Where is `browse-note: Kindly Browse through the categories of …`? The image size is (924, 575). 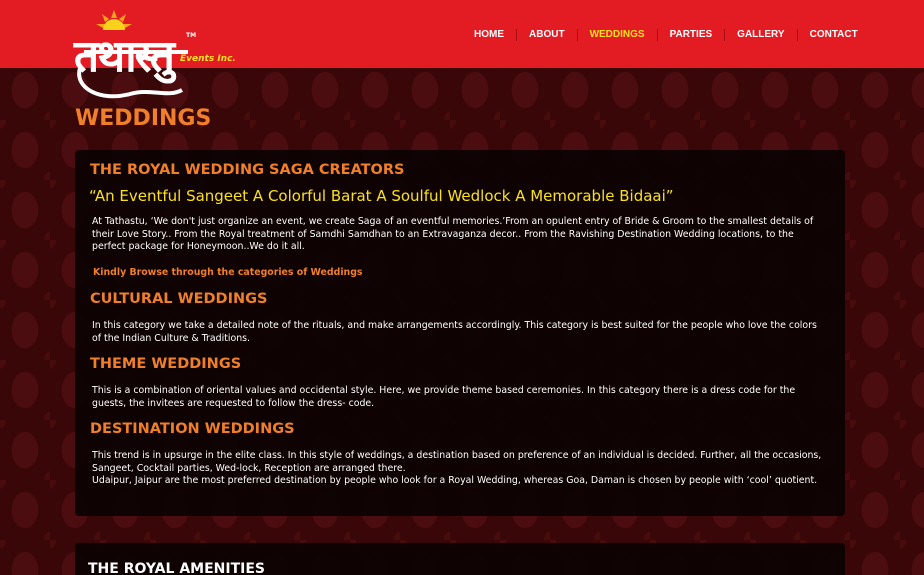 browse-note: Kindly Browse through the categories of … is located at coordinates (228, 272).